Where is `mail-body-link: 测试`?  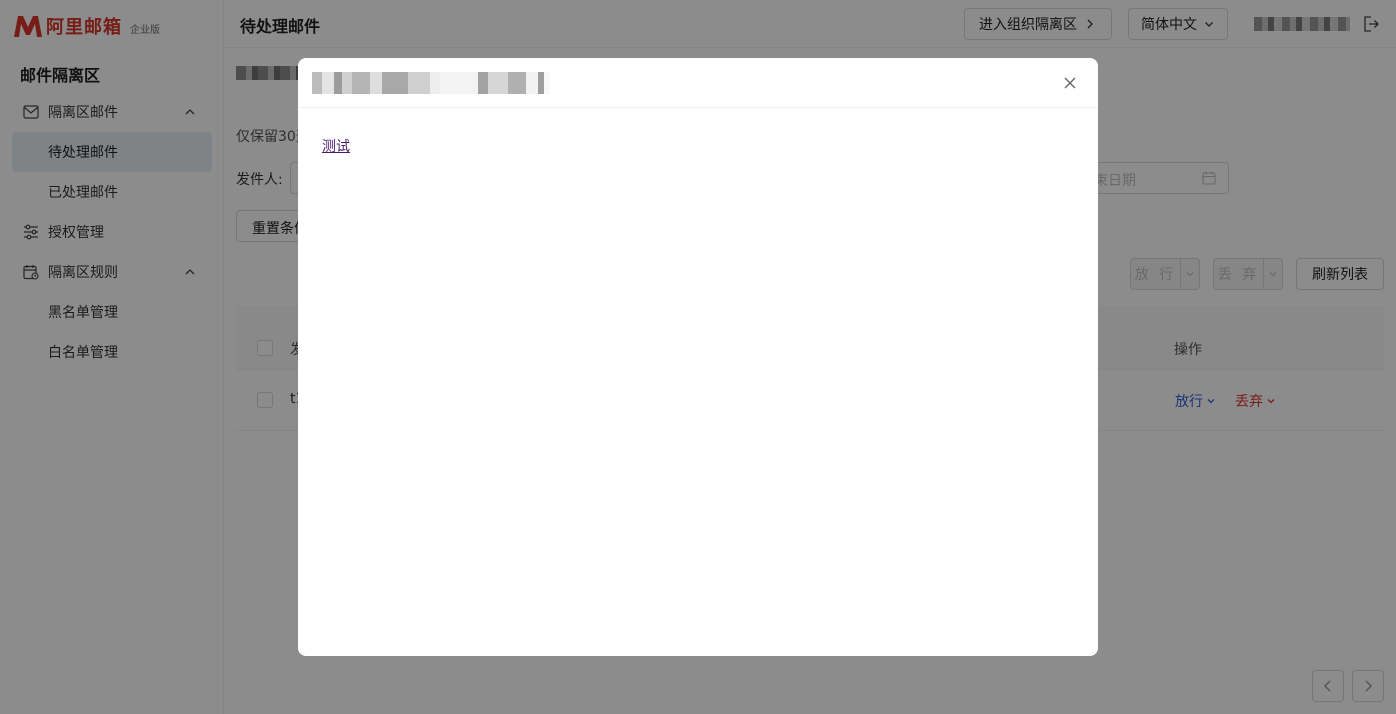
mail-body-link: 测试 is located at coordinates (336, 147).